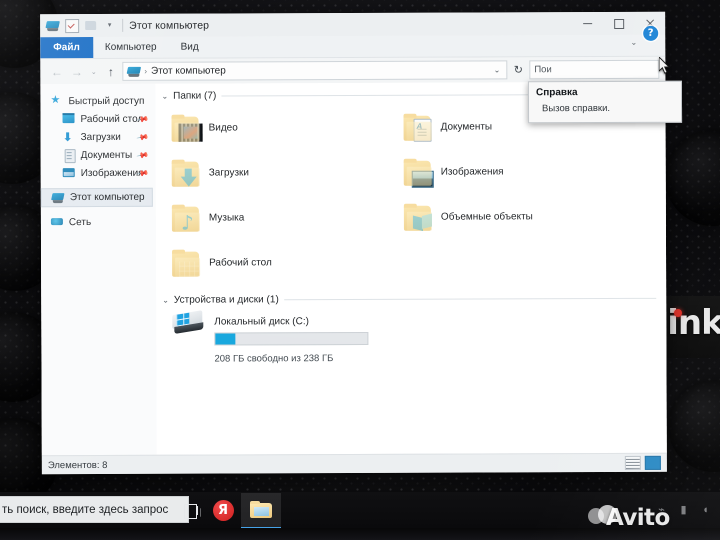 This screenshot has height=540, width=720. Describe the element at coordinates (466, 127) in the screenshot. I see `folder-label: Документы` at that location.